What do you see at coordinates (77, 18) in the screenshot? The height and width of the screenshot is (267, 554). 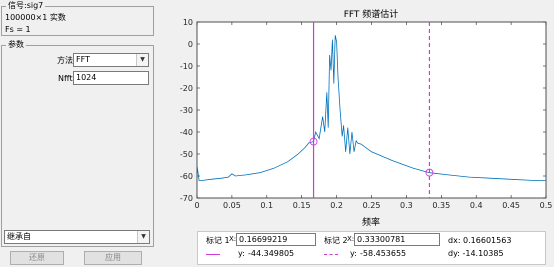 I see `signal-info-group: 信号:sig7 100000×1 实数 Fs = 1` at bounding box center [77, 18].